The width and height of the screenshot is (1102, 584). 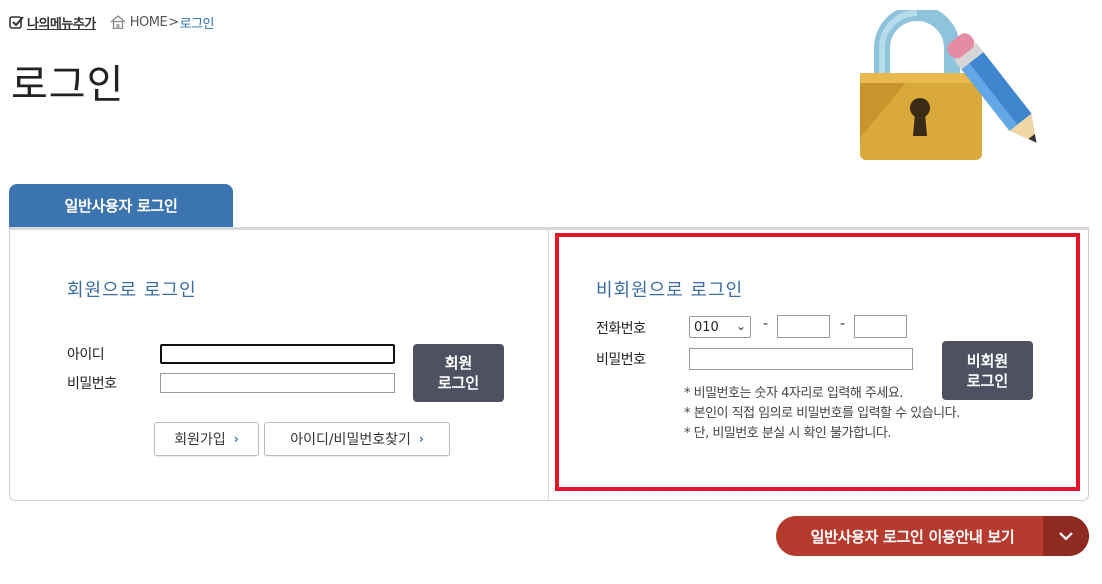 I want to click on note-line: * 비밀번호는 숫자 4자리로 입력해 주세요., so click(x=793, y=393).